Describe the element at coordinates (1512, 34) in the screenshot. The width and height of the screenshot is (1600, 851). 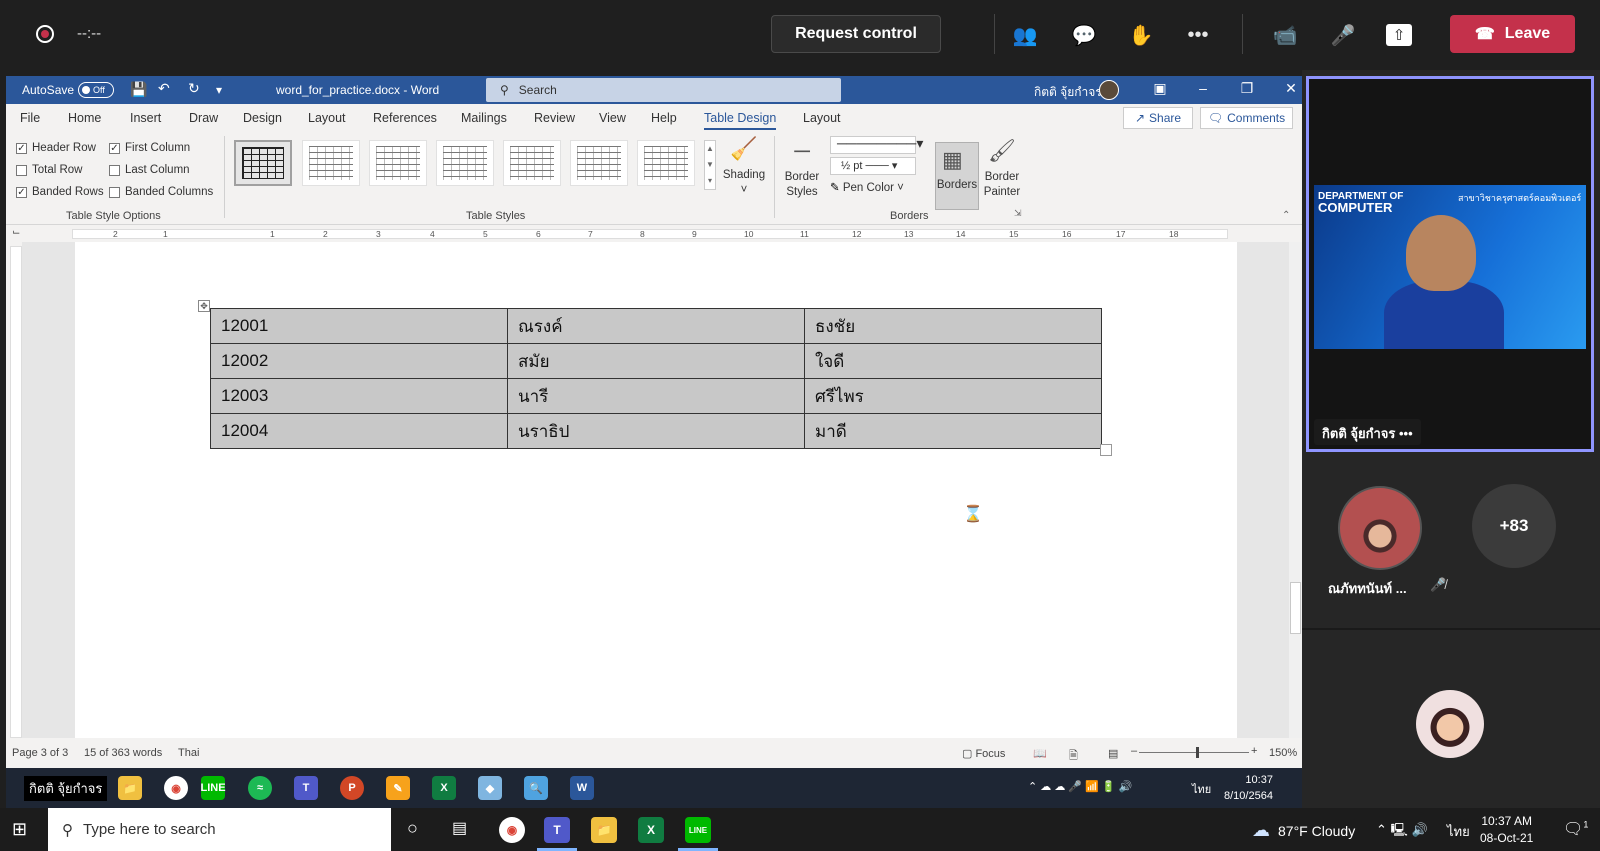
I see `leave-button: ☎ Leave` at that location.